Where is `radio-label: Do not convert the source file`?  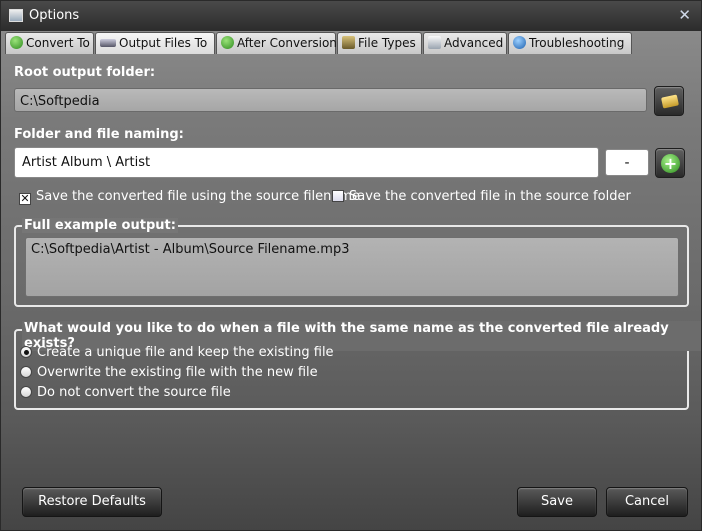 radio-label: Do not convert the source file is located at coordinates (134, 392).